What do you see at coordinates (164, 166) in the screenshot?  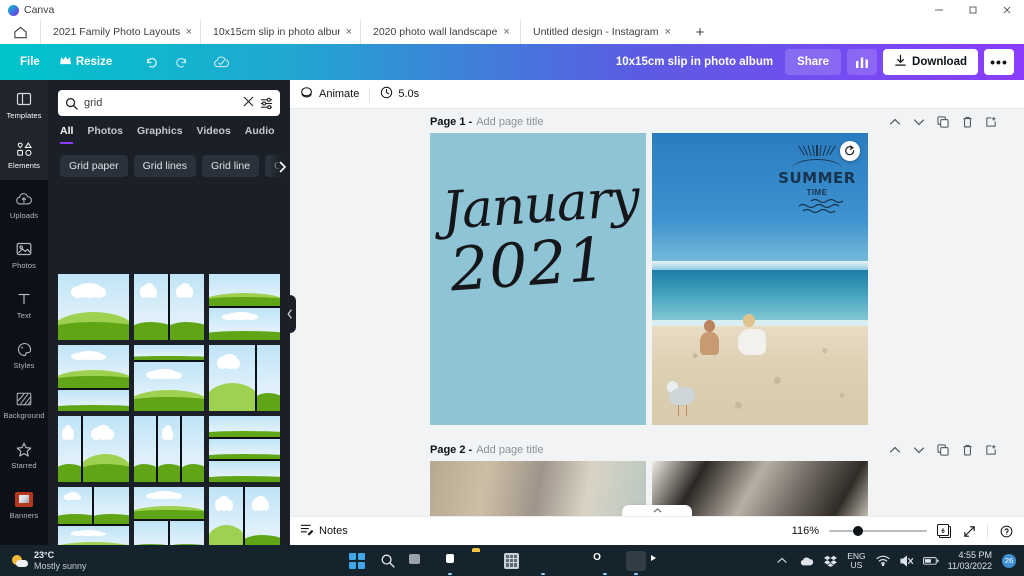 I see `chip-grid-lines: Grid lines` at bounding box center [164, 166].